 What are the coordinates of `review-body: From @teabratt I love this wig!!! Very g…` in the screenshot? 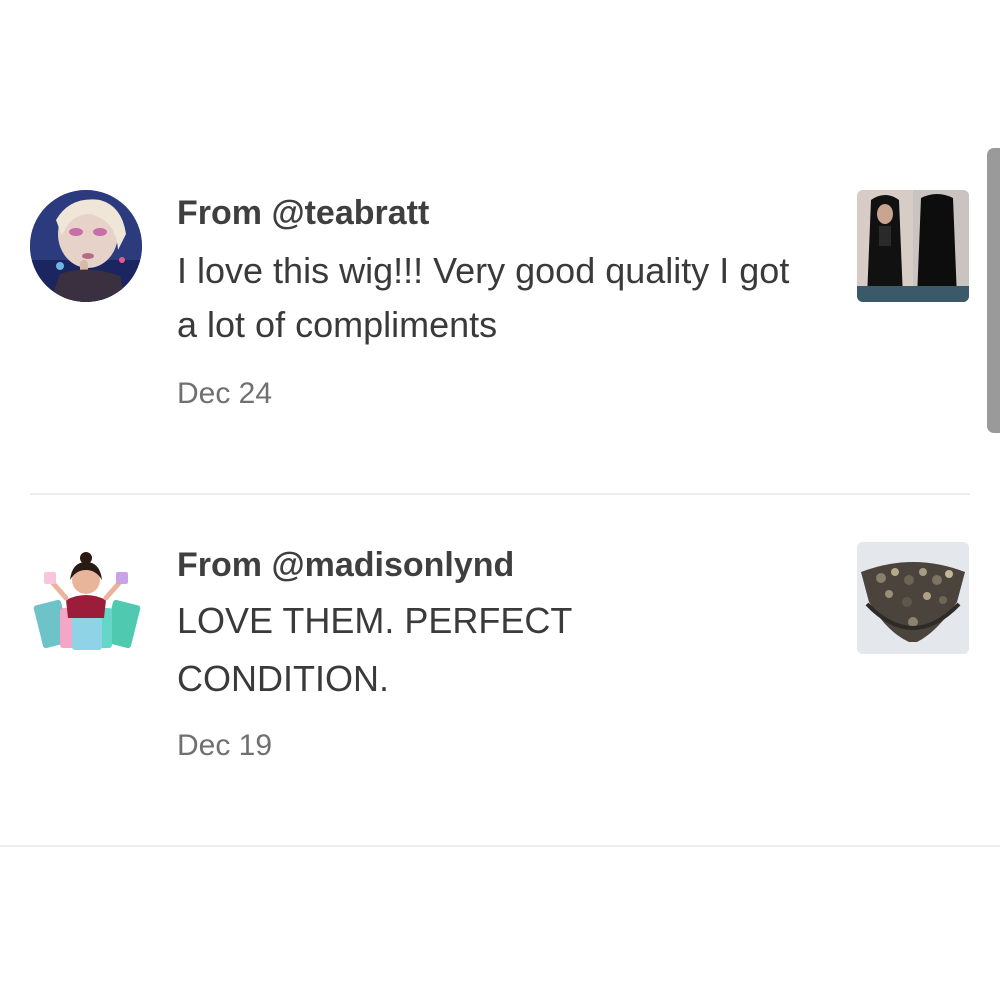 It's located at (497, 301).